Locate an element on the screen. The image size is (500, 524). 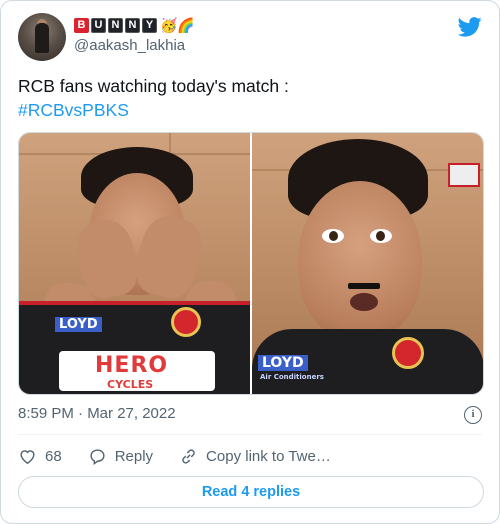
user-handle: @aakash_lakhia is located at coordinates (129, 45).